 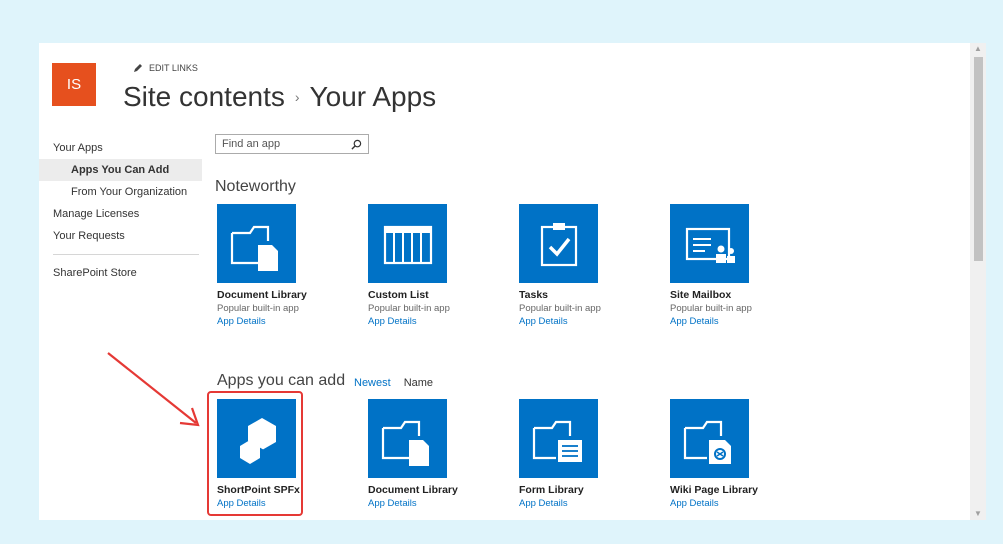 I want to click on annotation-arrow-icon, so click(x=153, y=389).